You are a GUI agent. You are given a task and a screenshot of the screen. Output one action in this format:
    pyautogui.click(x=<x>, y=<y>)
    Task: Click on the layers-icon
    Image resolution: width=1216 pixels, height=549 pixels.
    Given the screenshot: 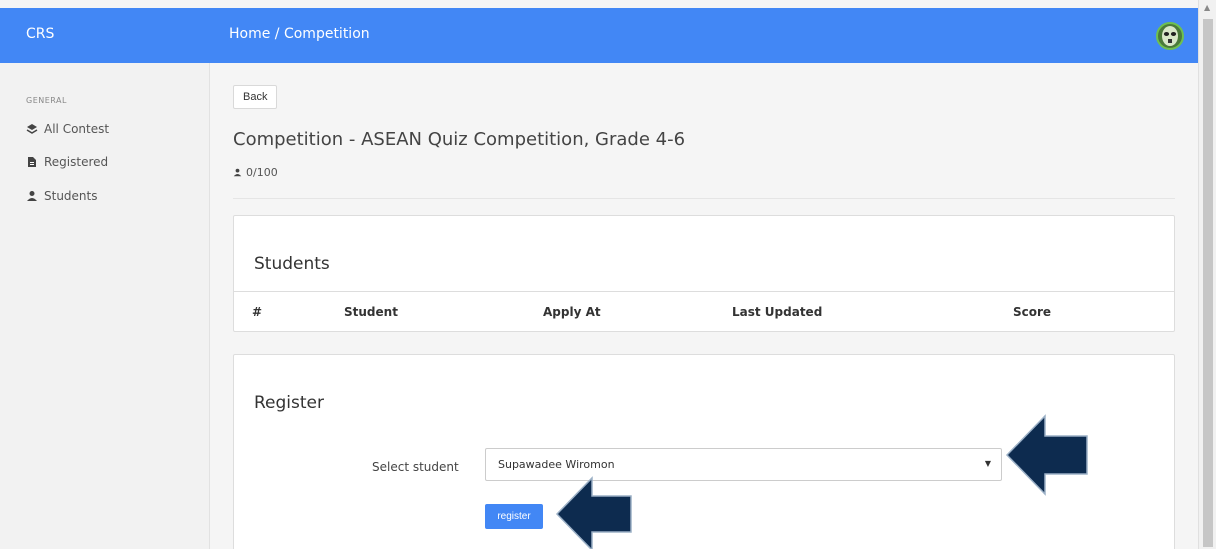 What is the action you would take?
    pyautogui.click(x=35, y=129)
    